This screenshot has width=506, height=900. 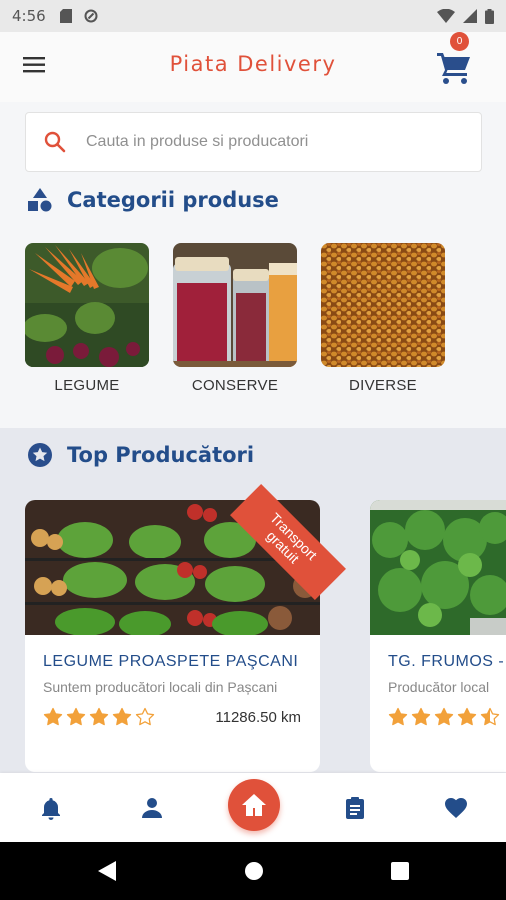 I want to click on status-bar: 4:56, so click(x=253, y=16).